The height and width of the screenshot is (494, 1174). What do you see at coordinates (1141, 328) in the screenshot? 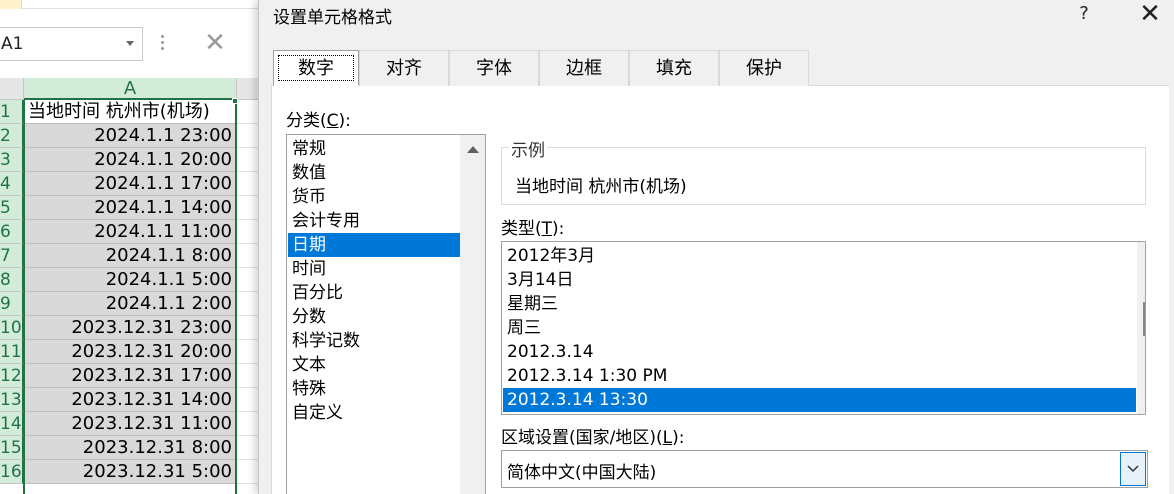
I see `type-scrollbar` at bounding box center [1141, 328].